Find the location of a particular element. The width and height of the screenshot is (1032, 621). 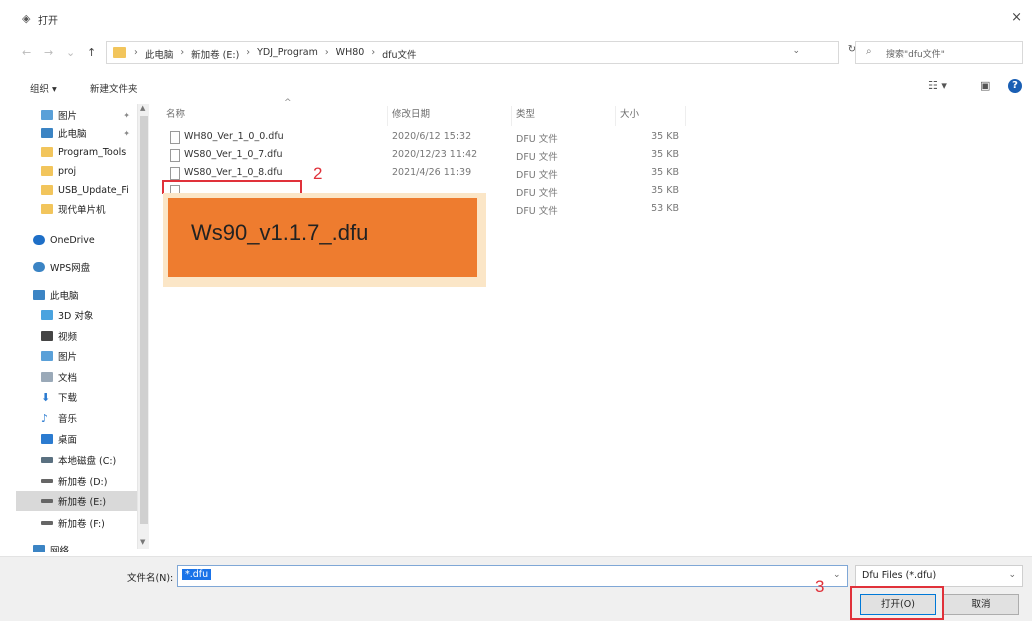

music-icon: ♪ is located at coordinates (45, 418).